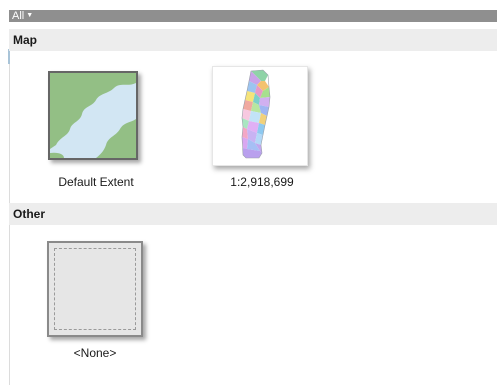 The height and width of the screenshot is (385, 497). What do you see at coordinates (260, 116) in the screenshot?
I see `portugal-map-thumbnail-icon` at bounding box center [260, 116].